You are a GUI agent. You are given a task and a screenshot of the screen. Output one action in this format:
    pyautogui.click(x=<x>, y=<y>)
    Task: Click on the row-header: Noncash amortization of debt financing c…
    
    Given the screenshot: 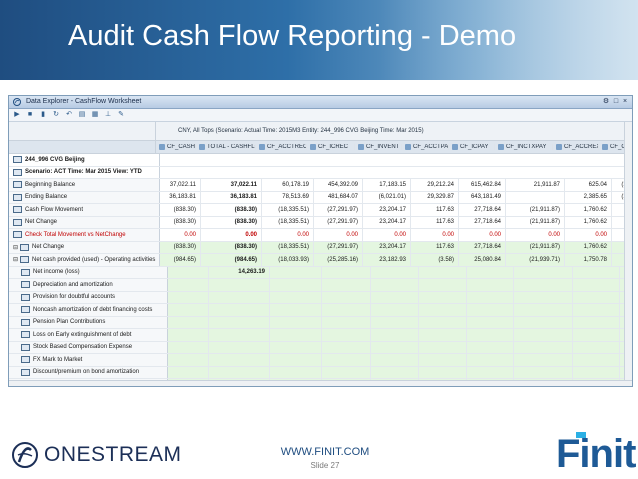 What is the action you would take?
    pyautogui.click(x=88, y=310)
    